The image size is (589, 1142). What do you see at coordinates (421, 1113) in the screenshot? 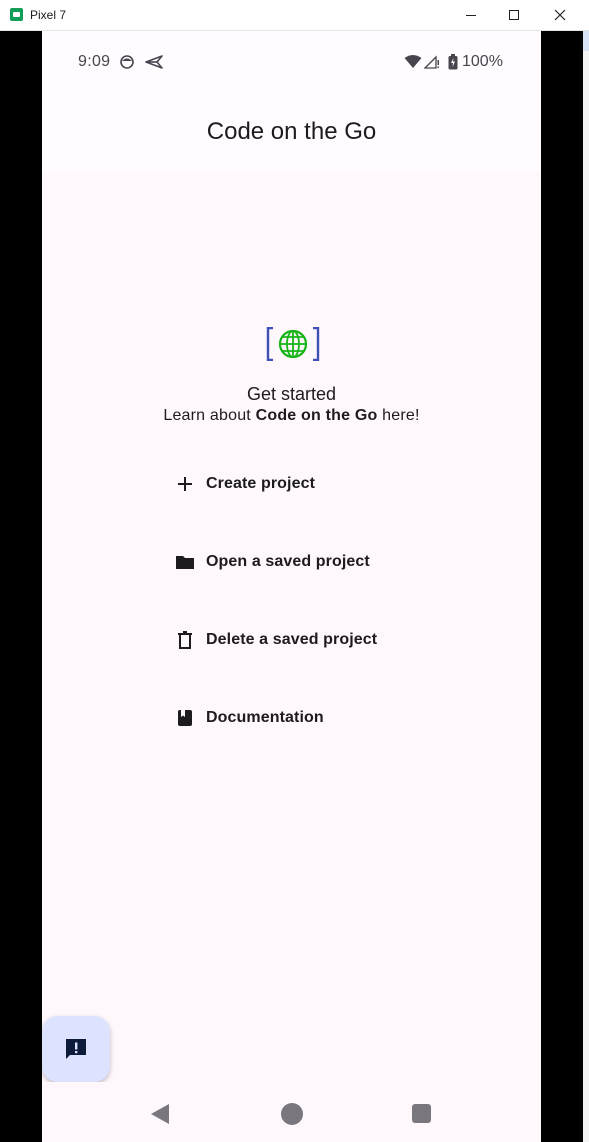
I see `recents-nav-icon` at bounding box center [421, 1113].